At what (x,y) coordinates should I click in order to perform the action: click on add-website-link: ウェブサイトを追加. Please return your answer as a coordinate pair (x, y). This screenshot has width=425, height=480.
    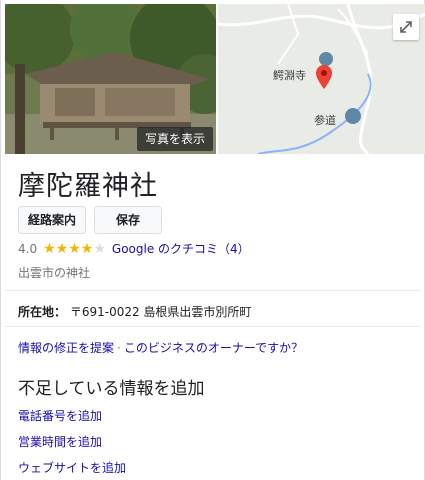
    Looking at the image, I should click on (72, 467).